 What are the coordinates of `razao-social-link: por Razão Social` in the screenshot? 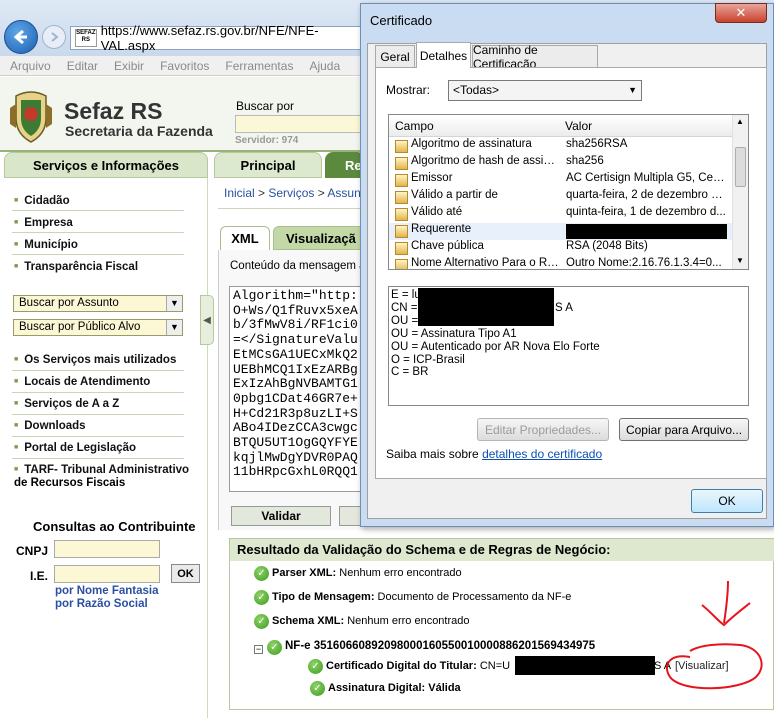 It's located at (101, 604).